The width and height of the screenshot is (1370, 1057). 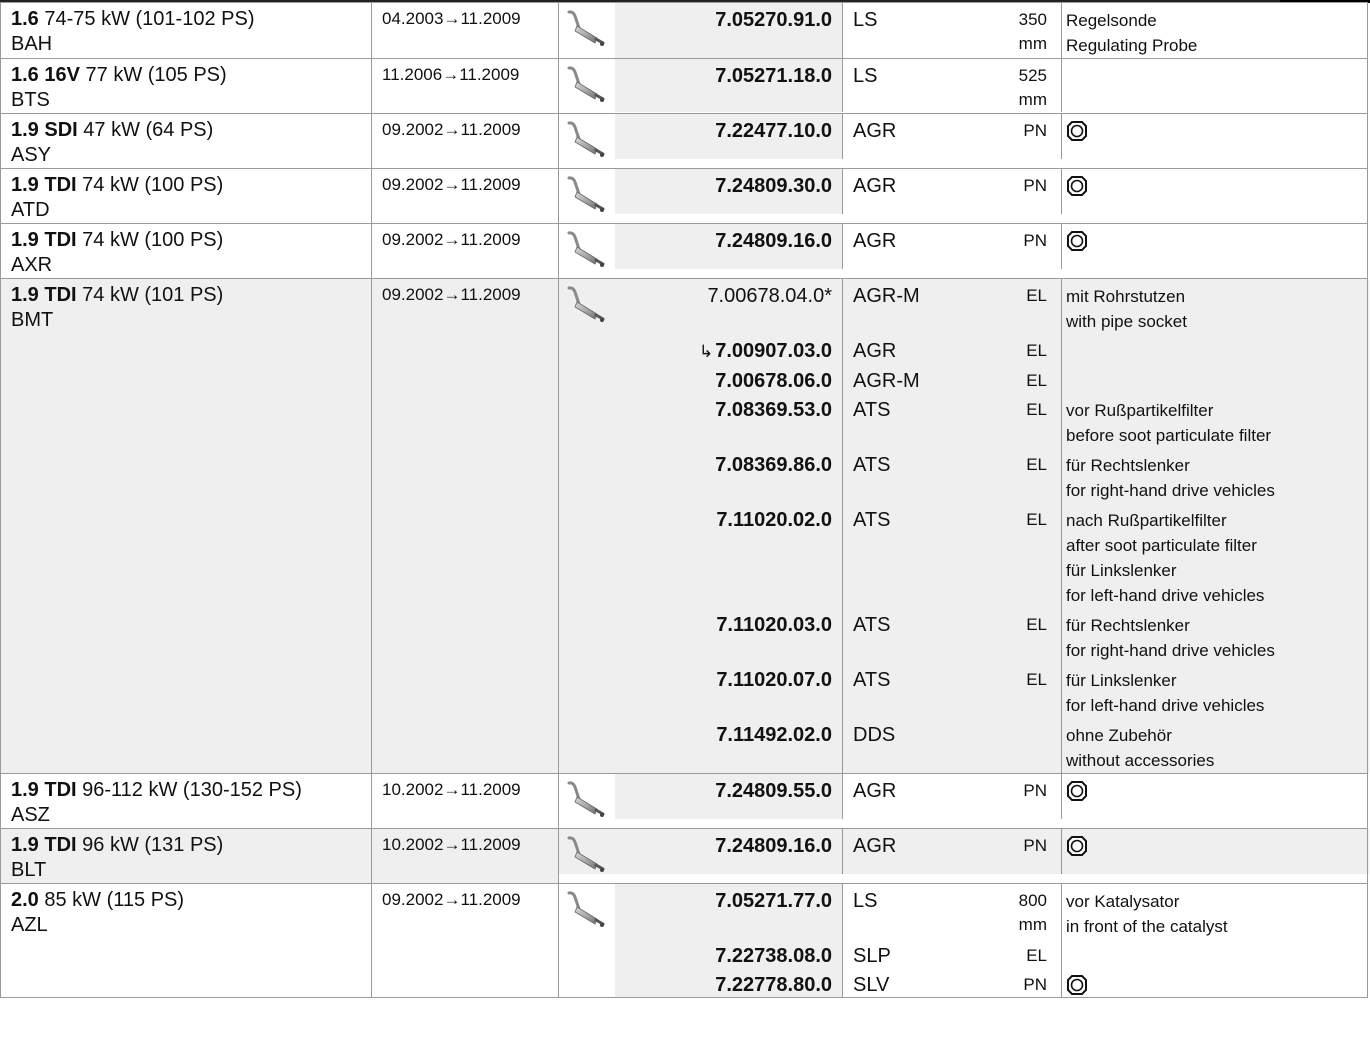 I want to click on part-number: 7.00678.06.0, so click(x=773, y=381).